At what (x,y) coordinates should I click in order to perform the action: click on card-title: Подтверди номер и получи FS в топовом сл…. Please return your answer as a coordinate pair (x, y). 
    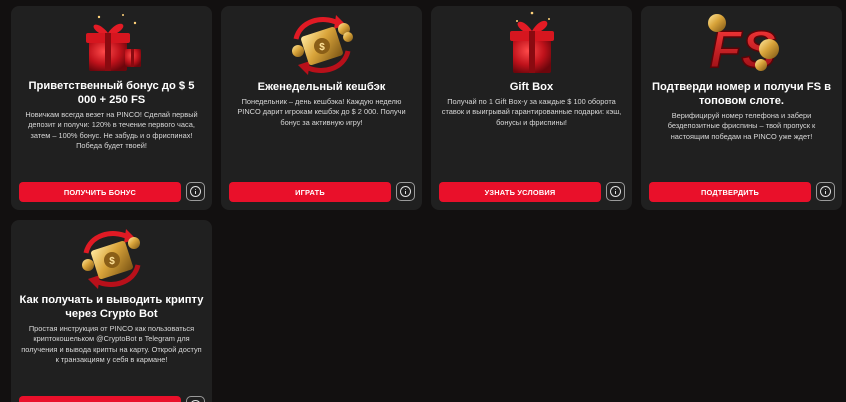
    Looking at the image, I should click on (741, 94).